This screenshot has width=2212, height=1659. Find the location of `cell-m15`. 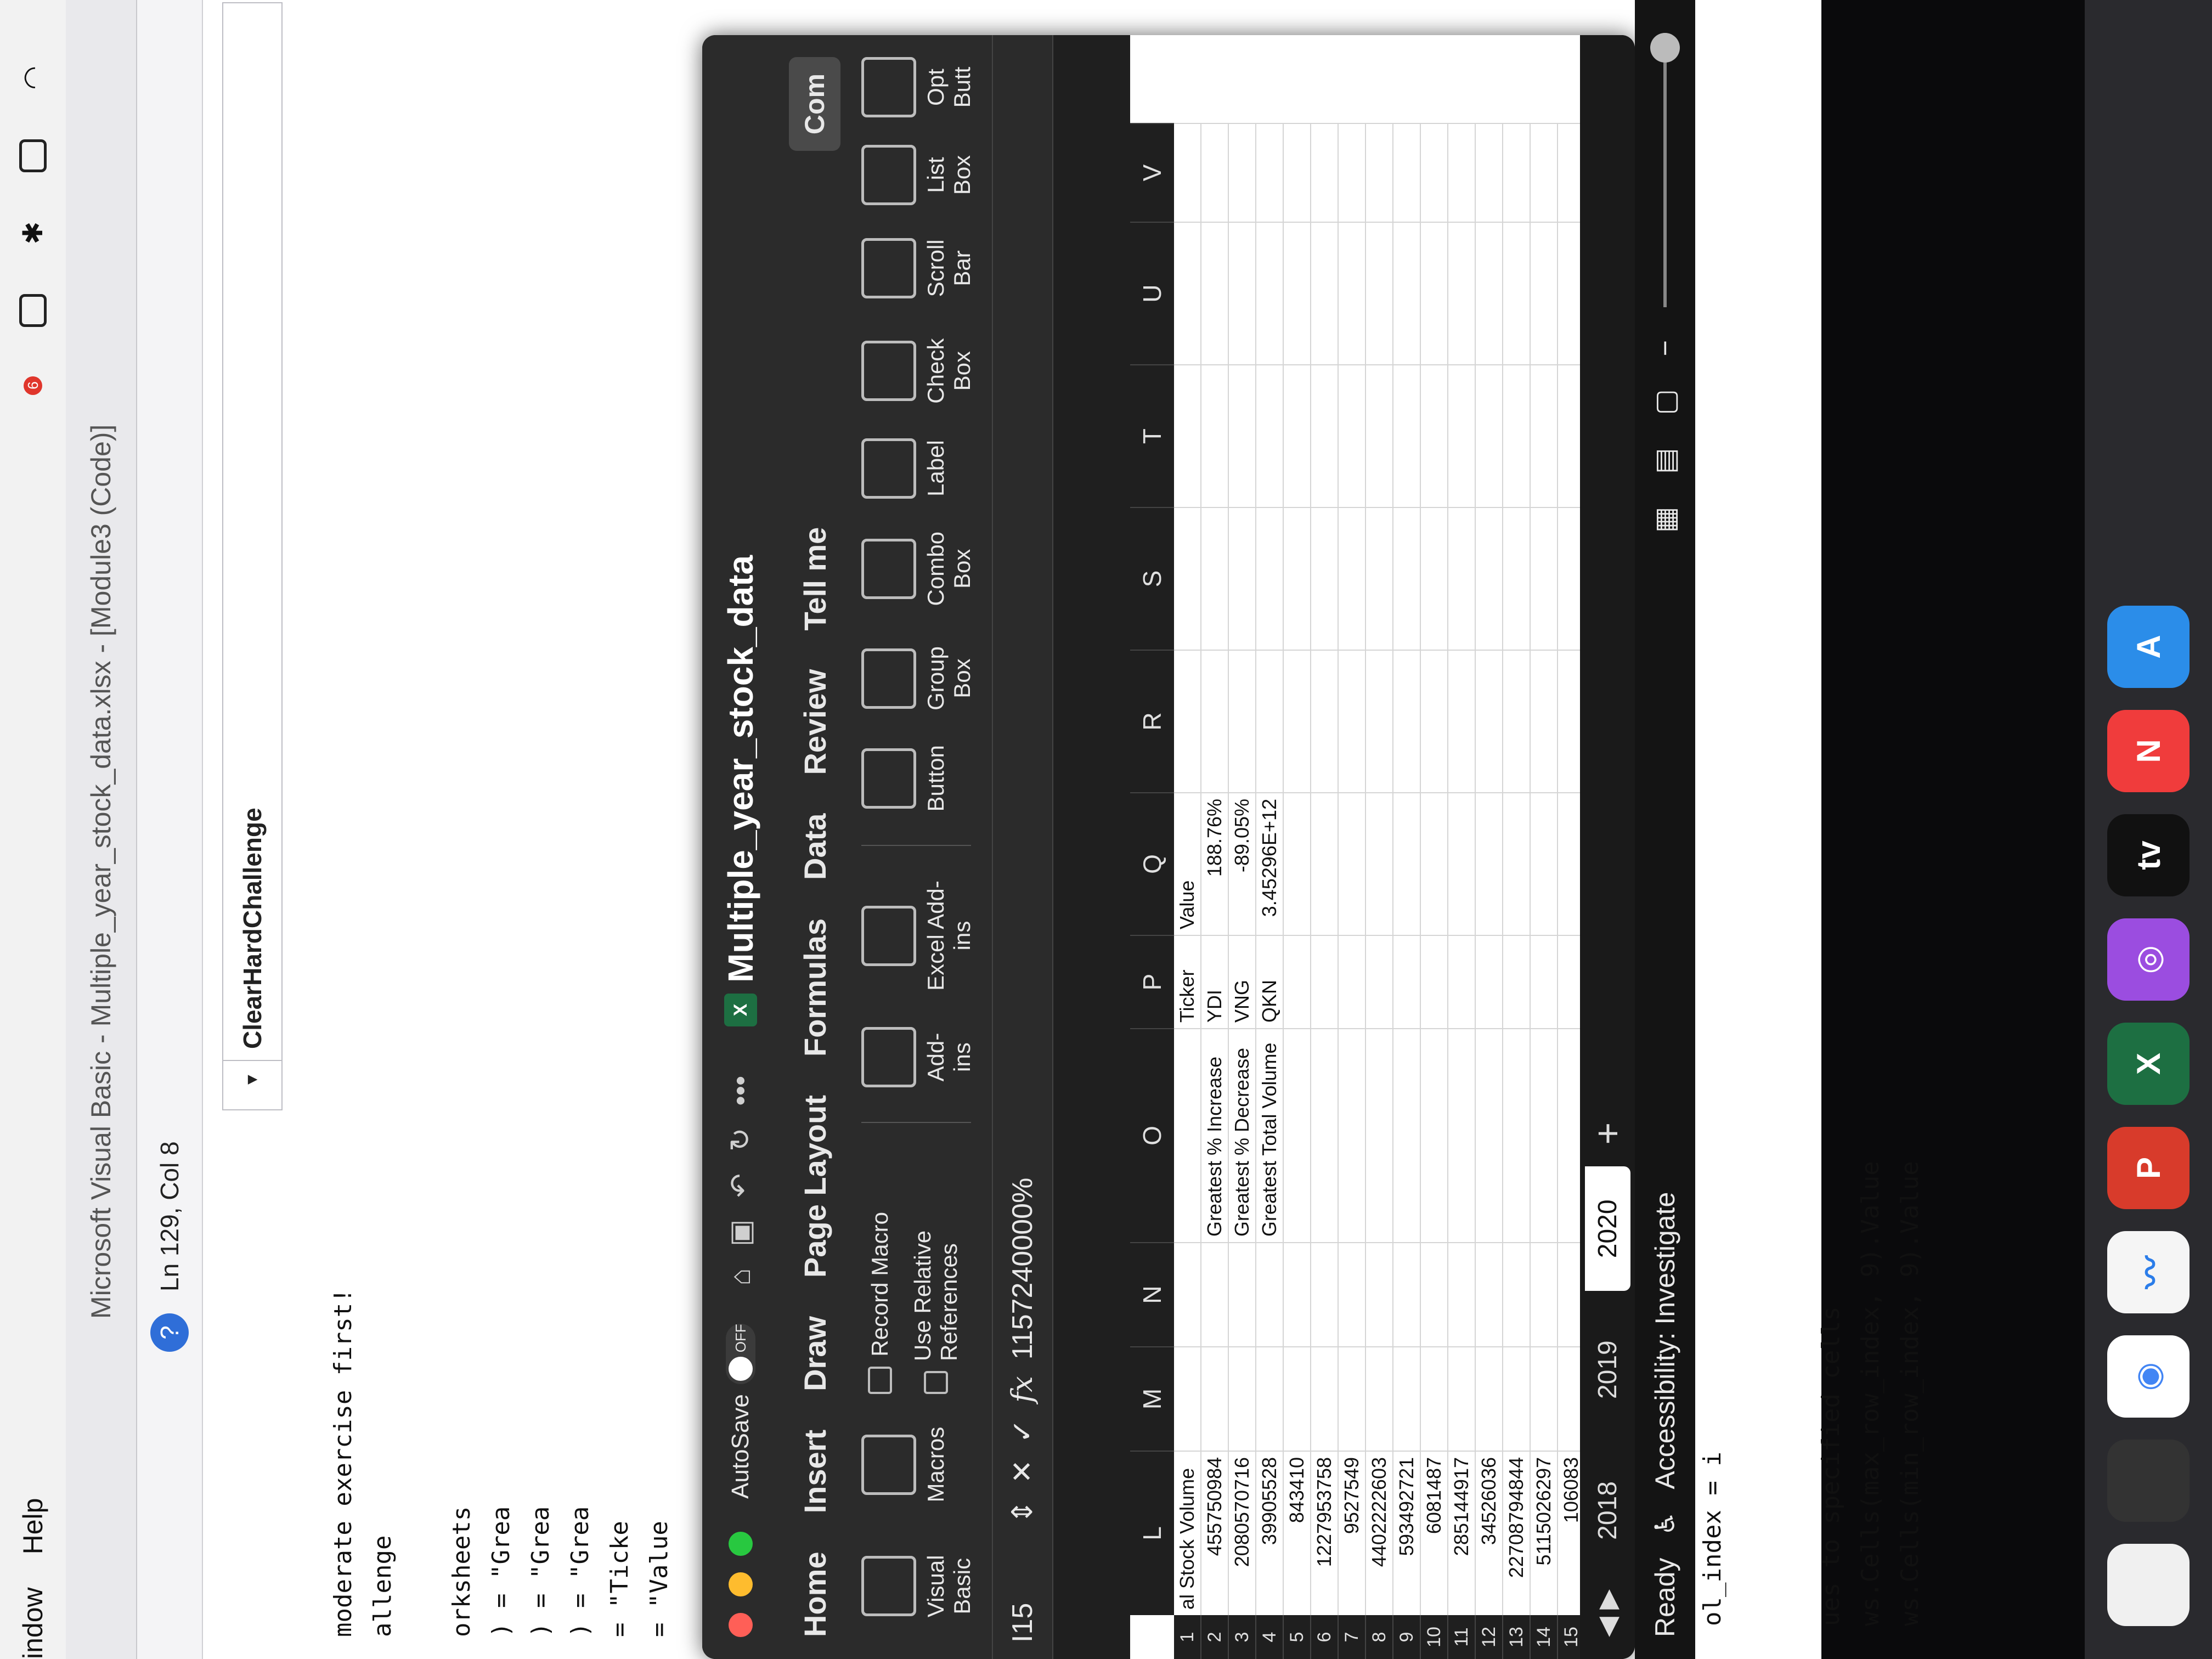

cell-m15 is located at coordinates (1569, 1398).